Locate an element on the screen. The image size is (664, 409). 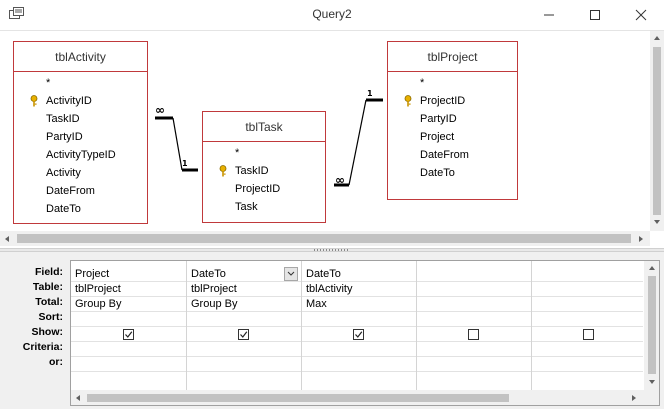
row-label-total: Total: is located at coordinates (49, 302).